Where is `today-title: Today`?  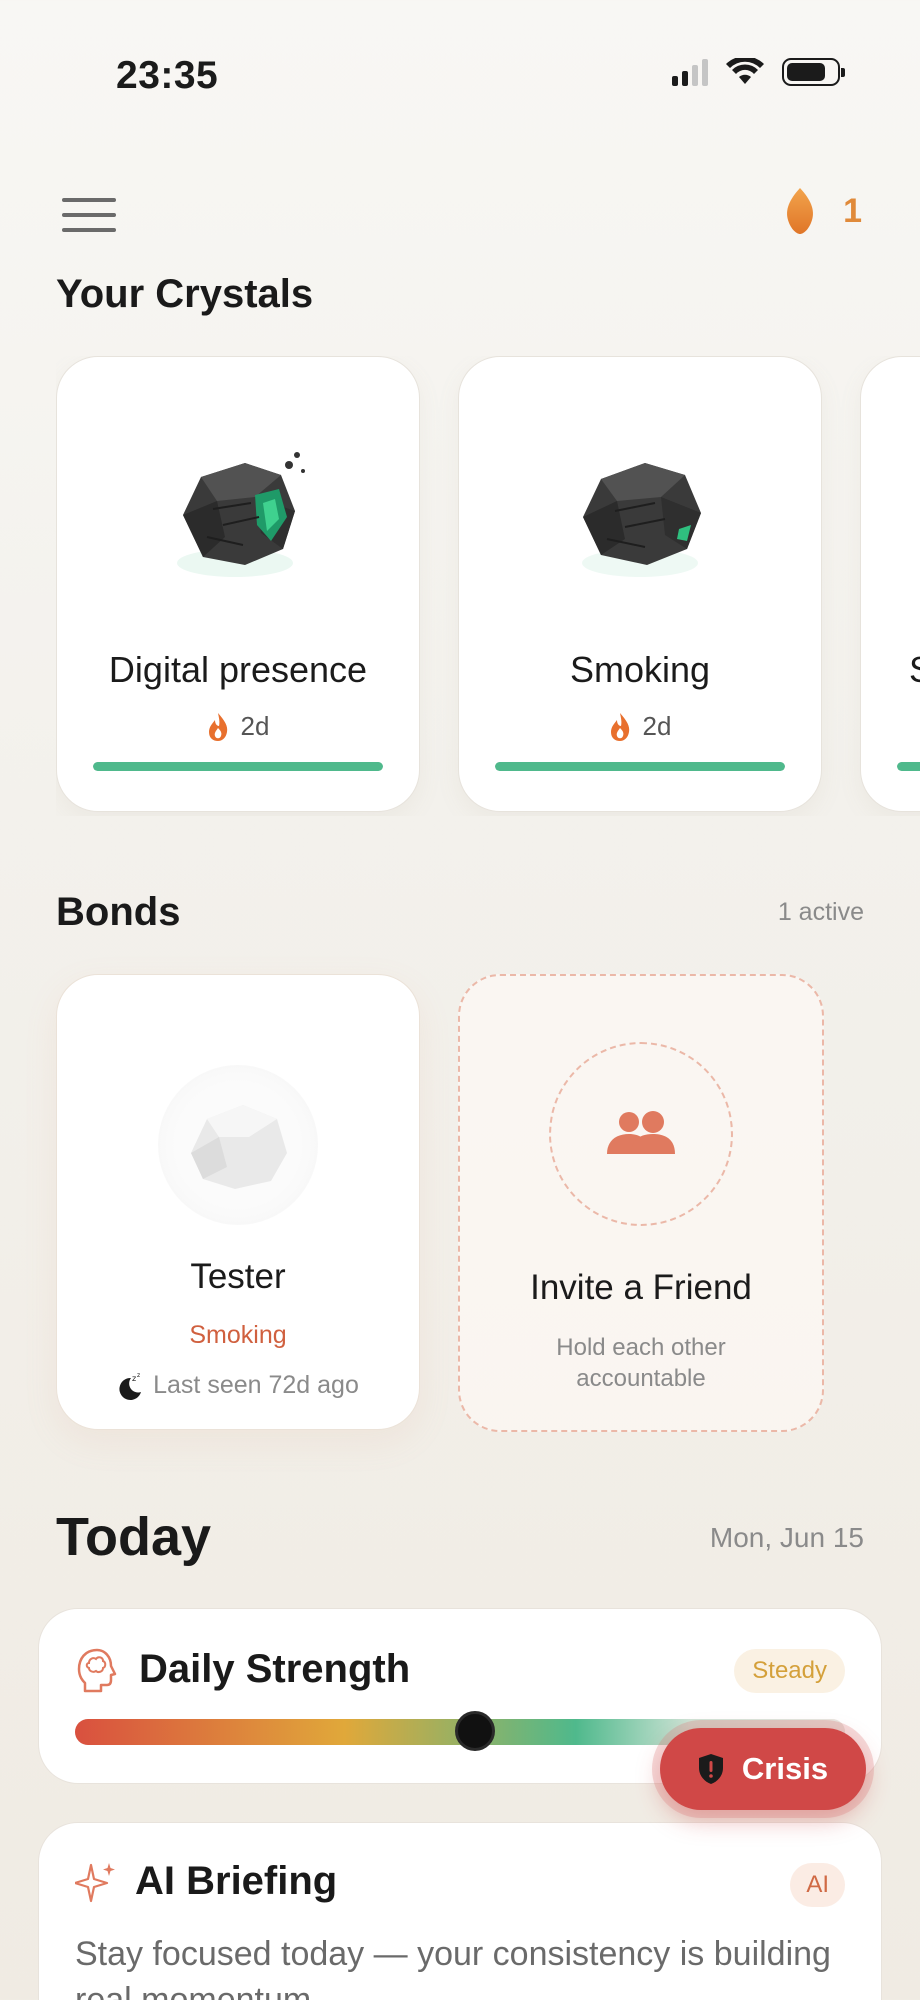 today-title: Today is located at coordinates (134, 1537).